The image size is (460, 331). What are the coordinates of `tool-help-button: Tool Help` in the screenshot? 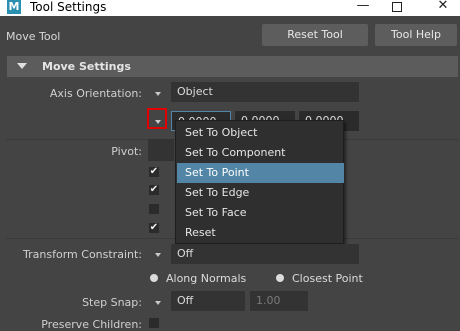 It's located at (416, 35).